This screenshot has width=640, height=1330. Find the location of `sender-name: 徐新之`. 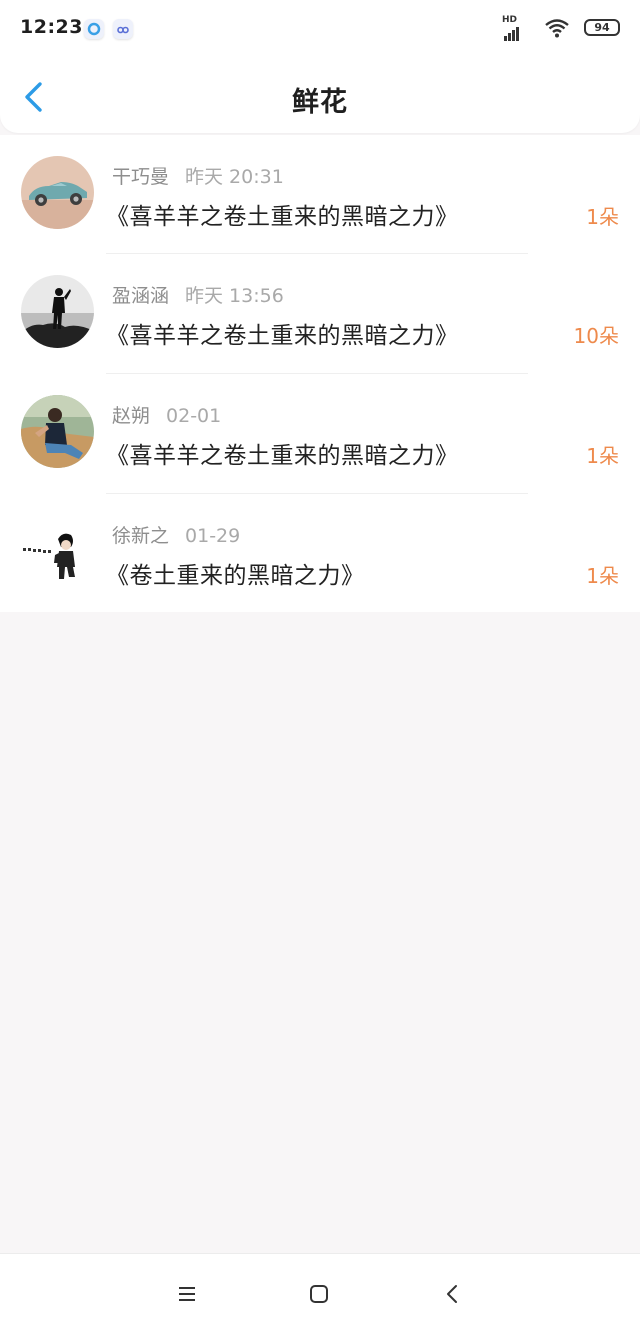

sender-name: 徐新之 is located at coordinates (141, 536).